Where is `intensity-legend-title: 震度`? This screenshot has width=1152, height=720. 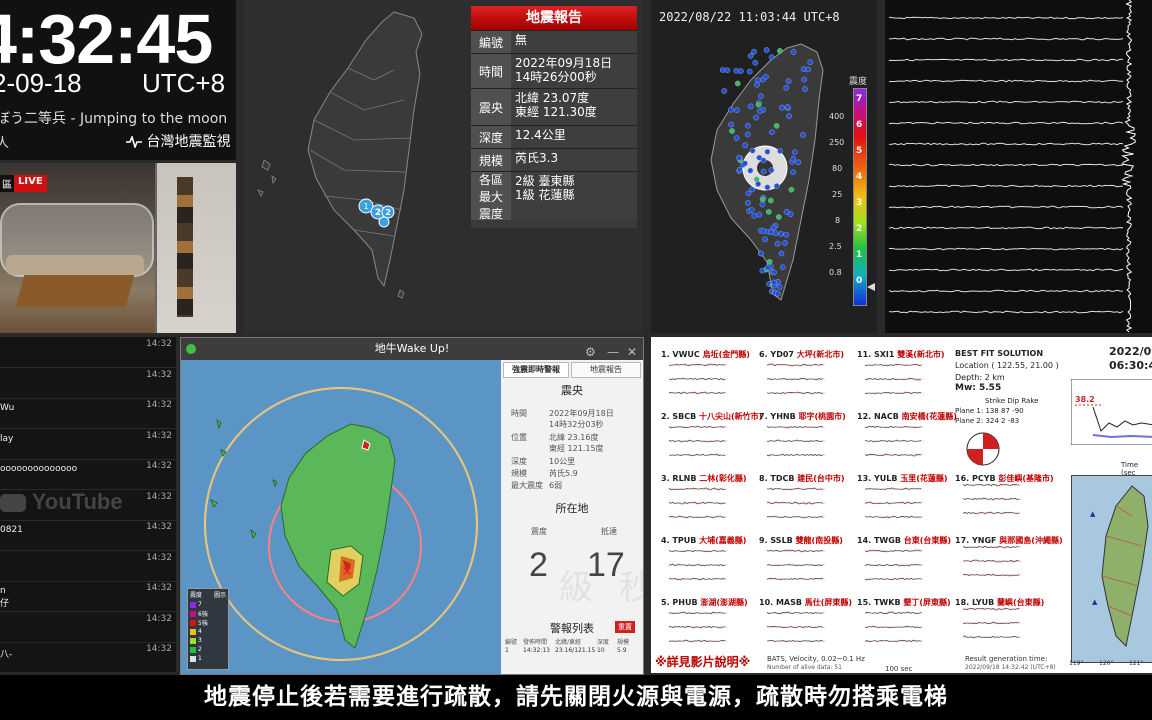
intensity-legend-title: 震度 is located at coordinates (858, 82).